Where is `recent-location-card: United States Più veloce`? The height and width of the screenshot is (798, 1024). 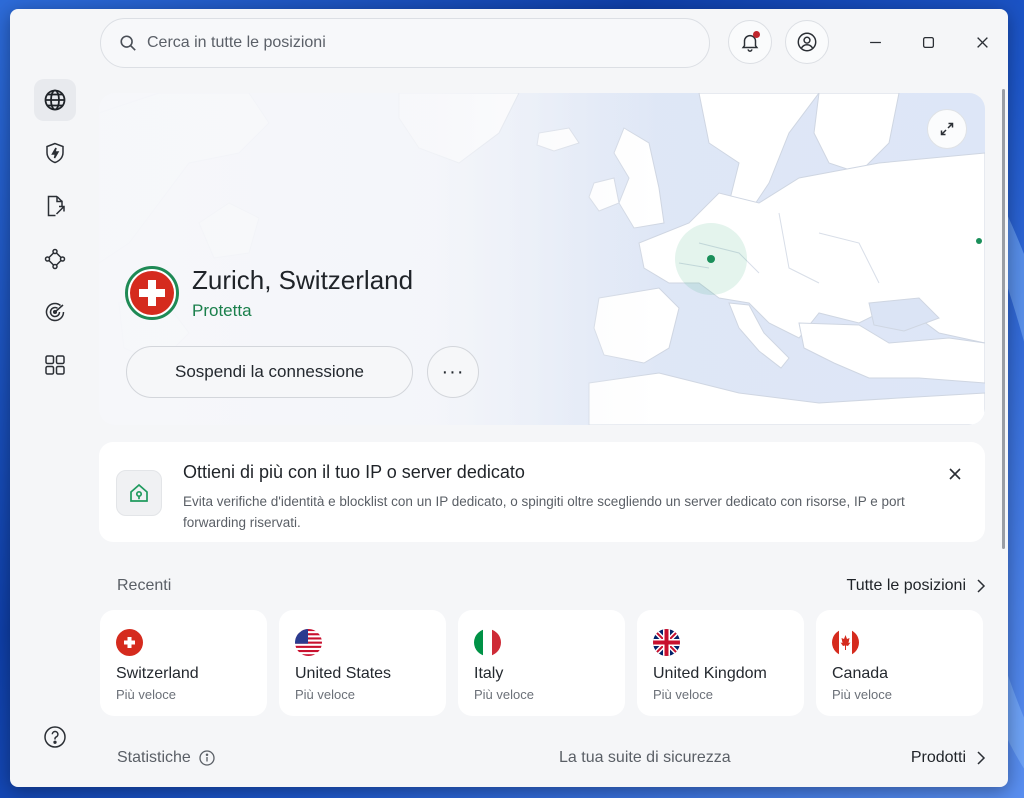 recent-location-card: United States Più veloce is located at coordinates (362, 663).